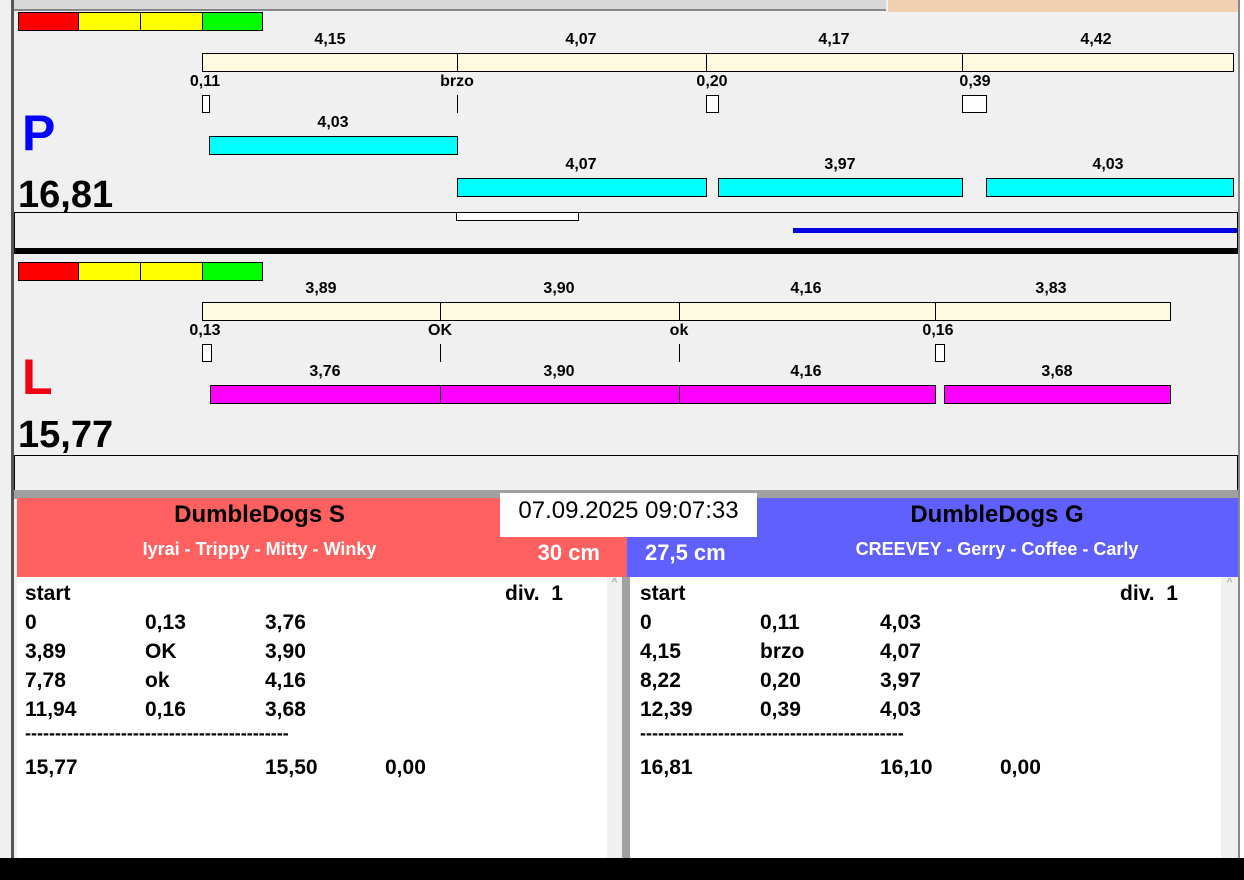  What do you see at coordinates (581, 39) in the screenshot?
I see `segment-time: 4,07` at bounding box center [581, 39].